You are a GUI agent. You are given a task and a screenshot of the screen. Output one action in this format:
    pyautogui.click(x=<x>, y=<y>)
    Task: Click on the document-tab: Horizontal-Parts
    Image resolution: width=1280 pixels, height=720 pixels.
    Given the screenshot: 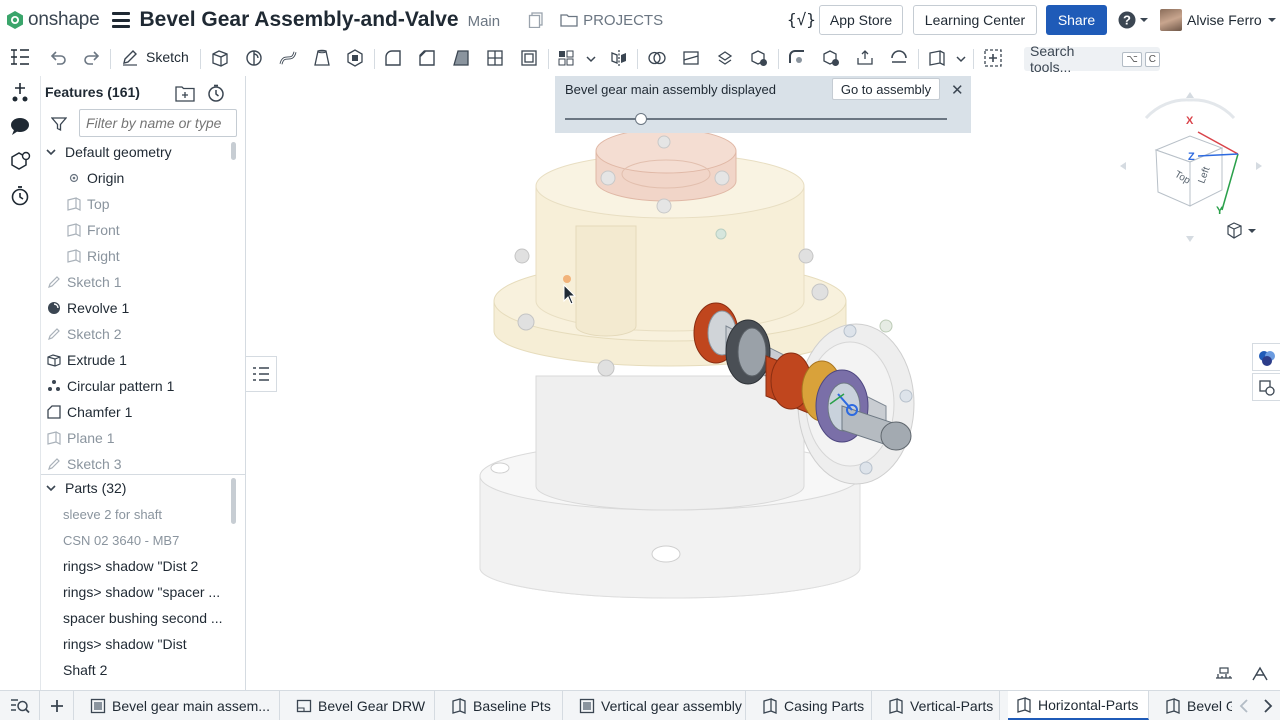 What is the action you would take?
    pyautogui.click(x=1078, y=705)
    